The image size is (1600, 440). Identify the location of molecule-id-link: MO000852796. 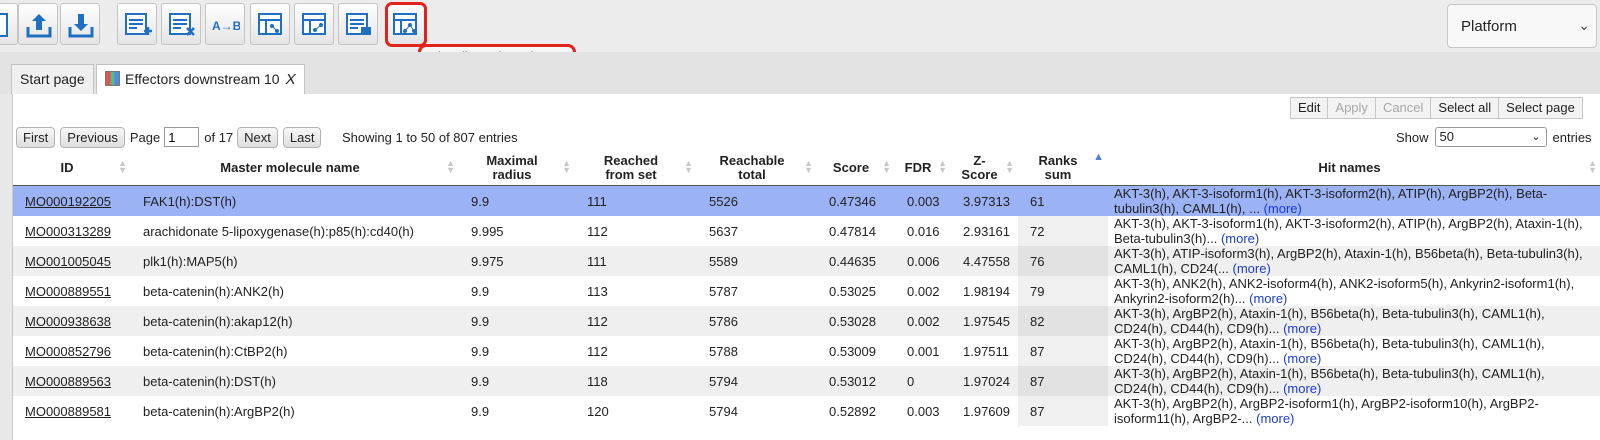
(68, 351).